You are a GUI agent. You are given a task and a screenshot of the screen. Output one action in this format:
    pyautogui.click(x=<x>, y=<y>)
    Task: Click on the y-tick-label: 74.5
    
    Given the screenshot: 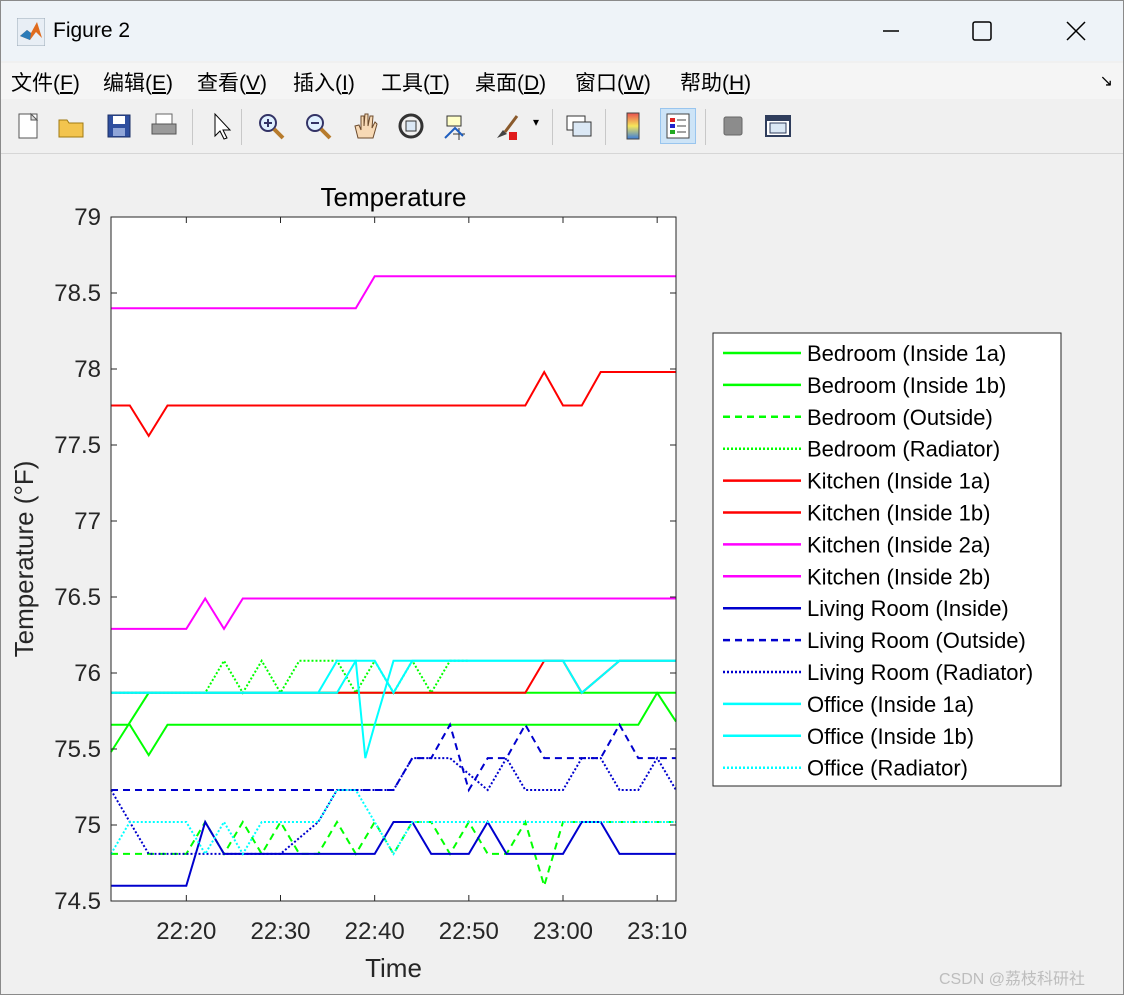 What is the action you would take?
    pyautogui.click(x=77, y=901)
    